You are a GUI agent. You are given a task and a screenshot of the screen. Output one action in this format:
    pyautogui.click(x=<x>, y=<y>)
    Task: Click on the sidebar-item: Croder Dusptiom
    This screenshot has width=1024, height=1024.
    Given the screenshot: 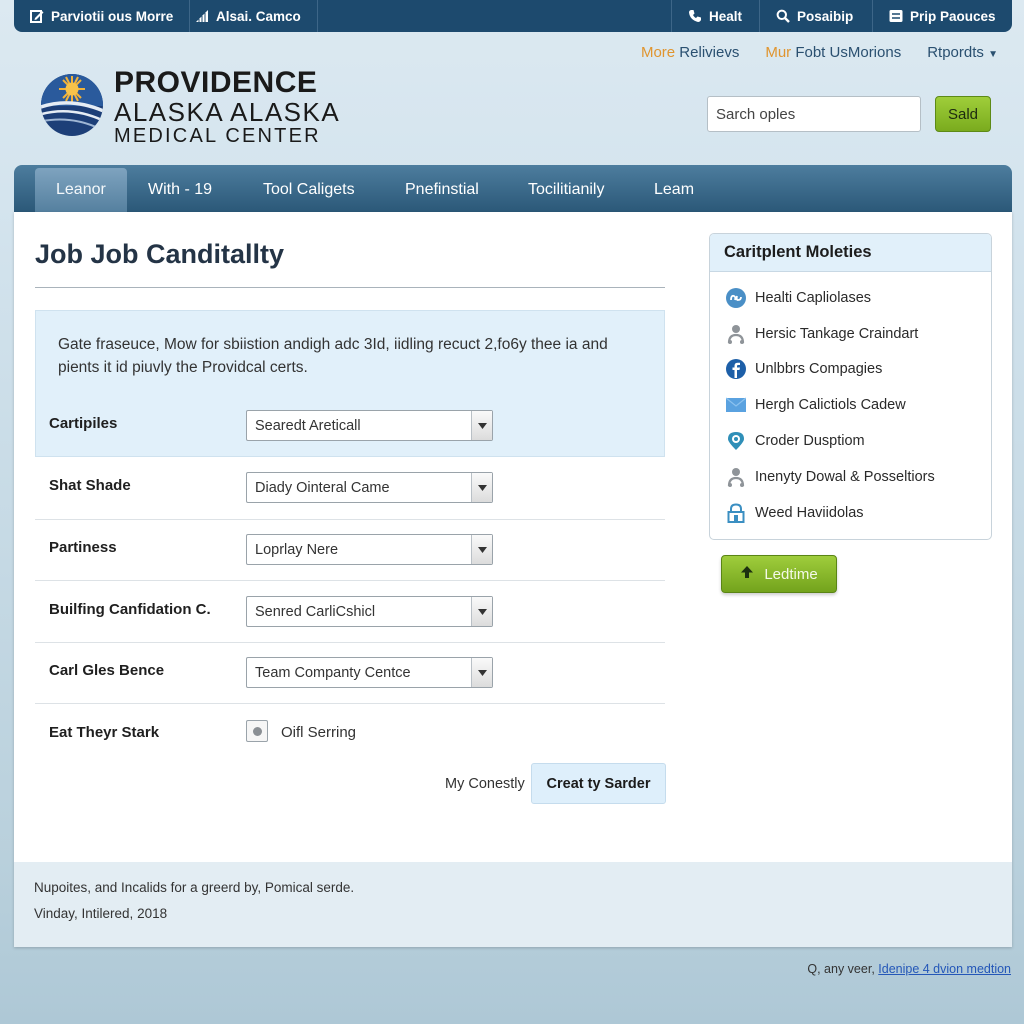 What is the action you would take?
    pyautogui.click(x=850, y=441)
    